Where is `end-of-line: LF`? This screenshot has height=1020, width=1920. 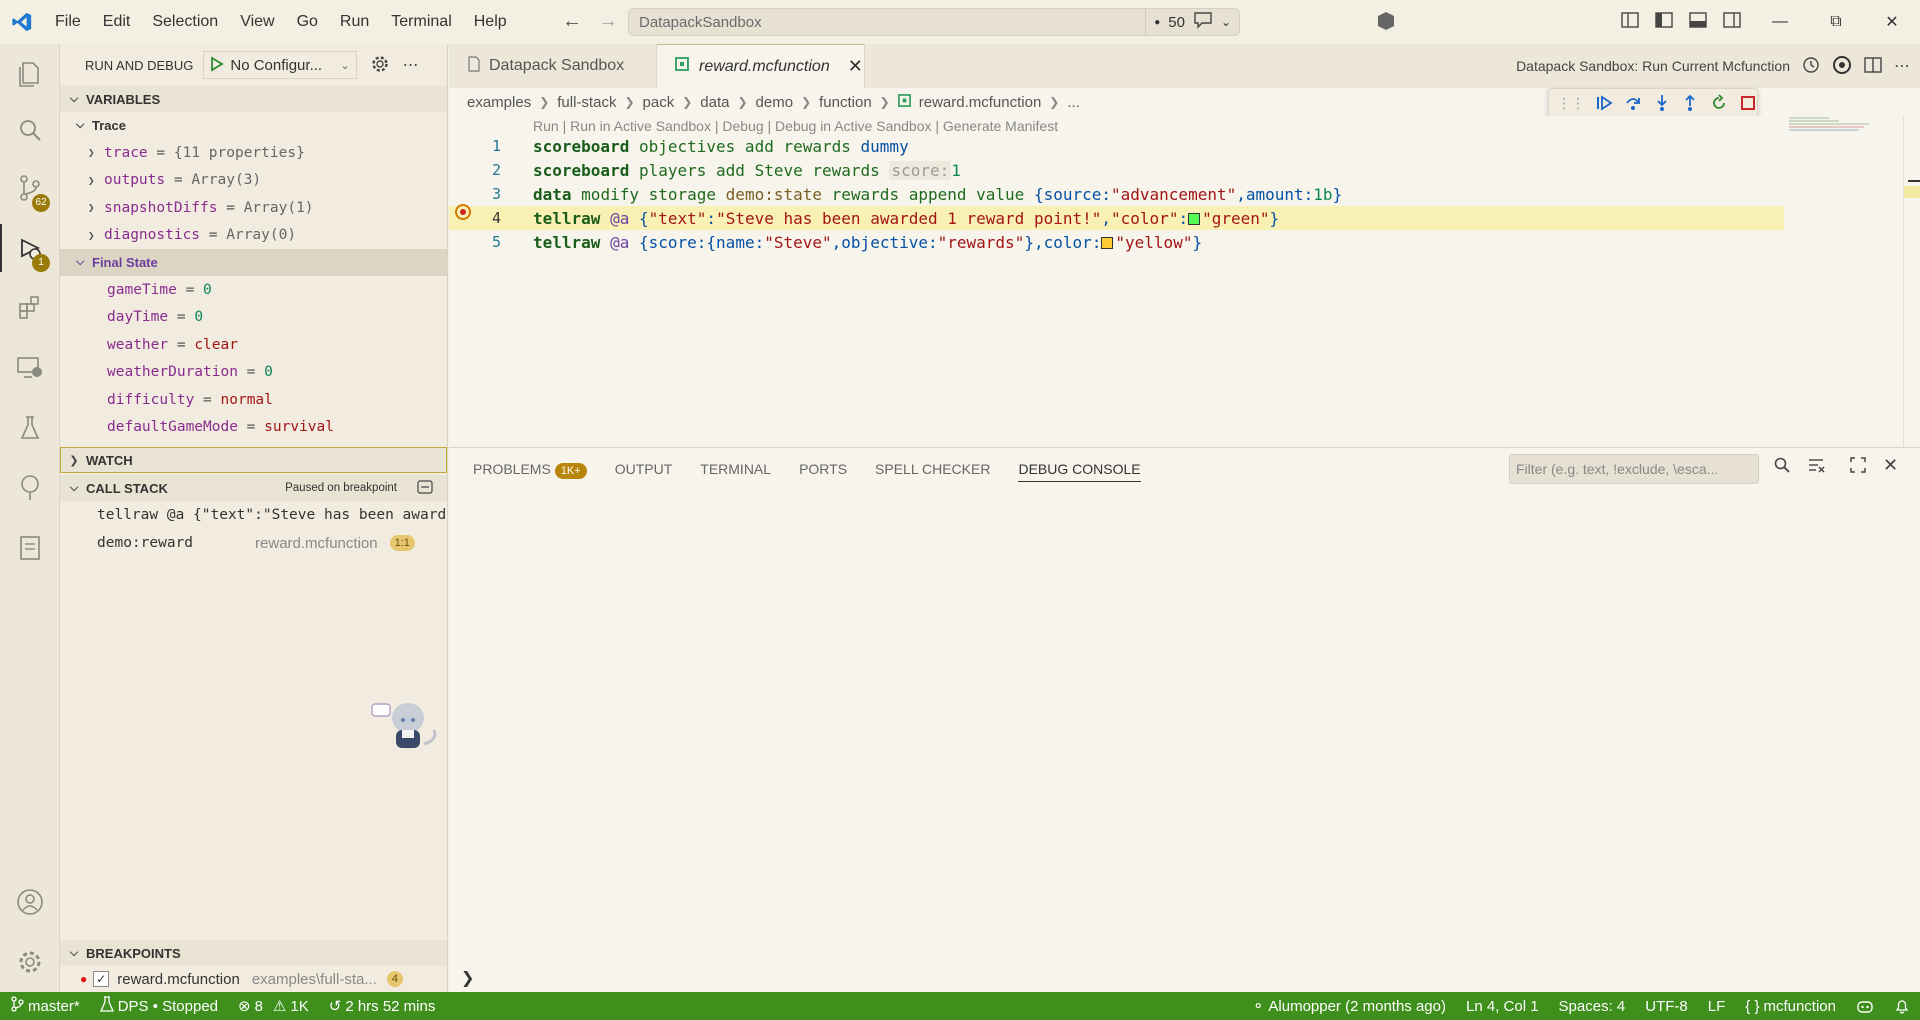 end-of-line: LF is located at coordinates (1717, 1006).